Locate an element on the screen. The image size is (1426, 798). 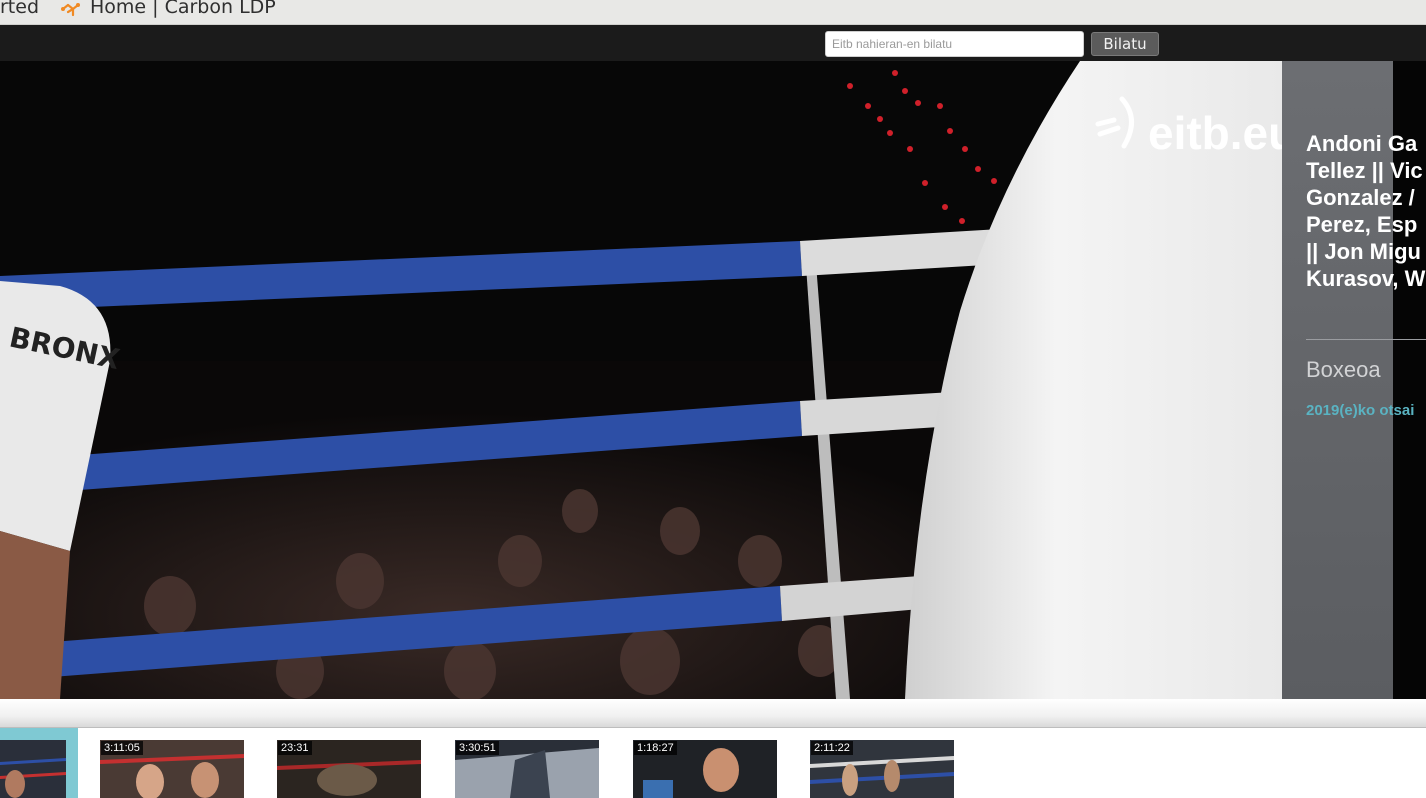
info-divider is located at coordinates (1366, 339).